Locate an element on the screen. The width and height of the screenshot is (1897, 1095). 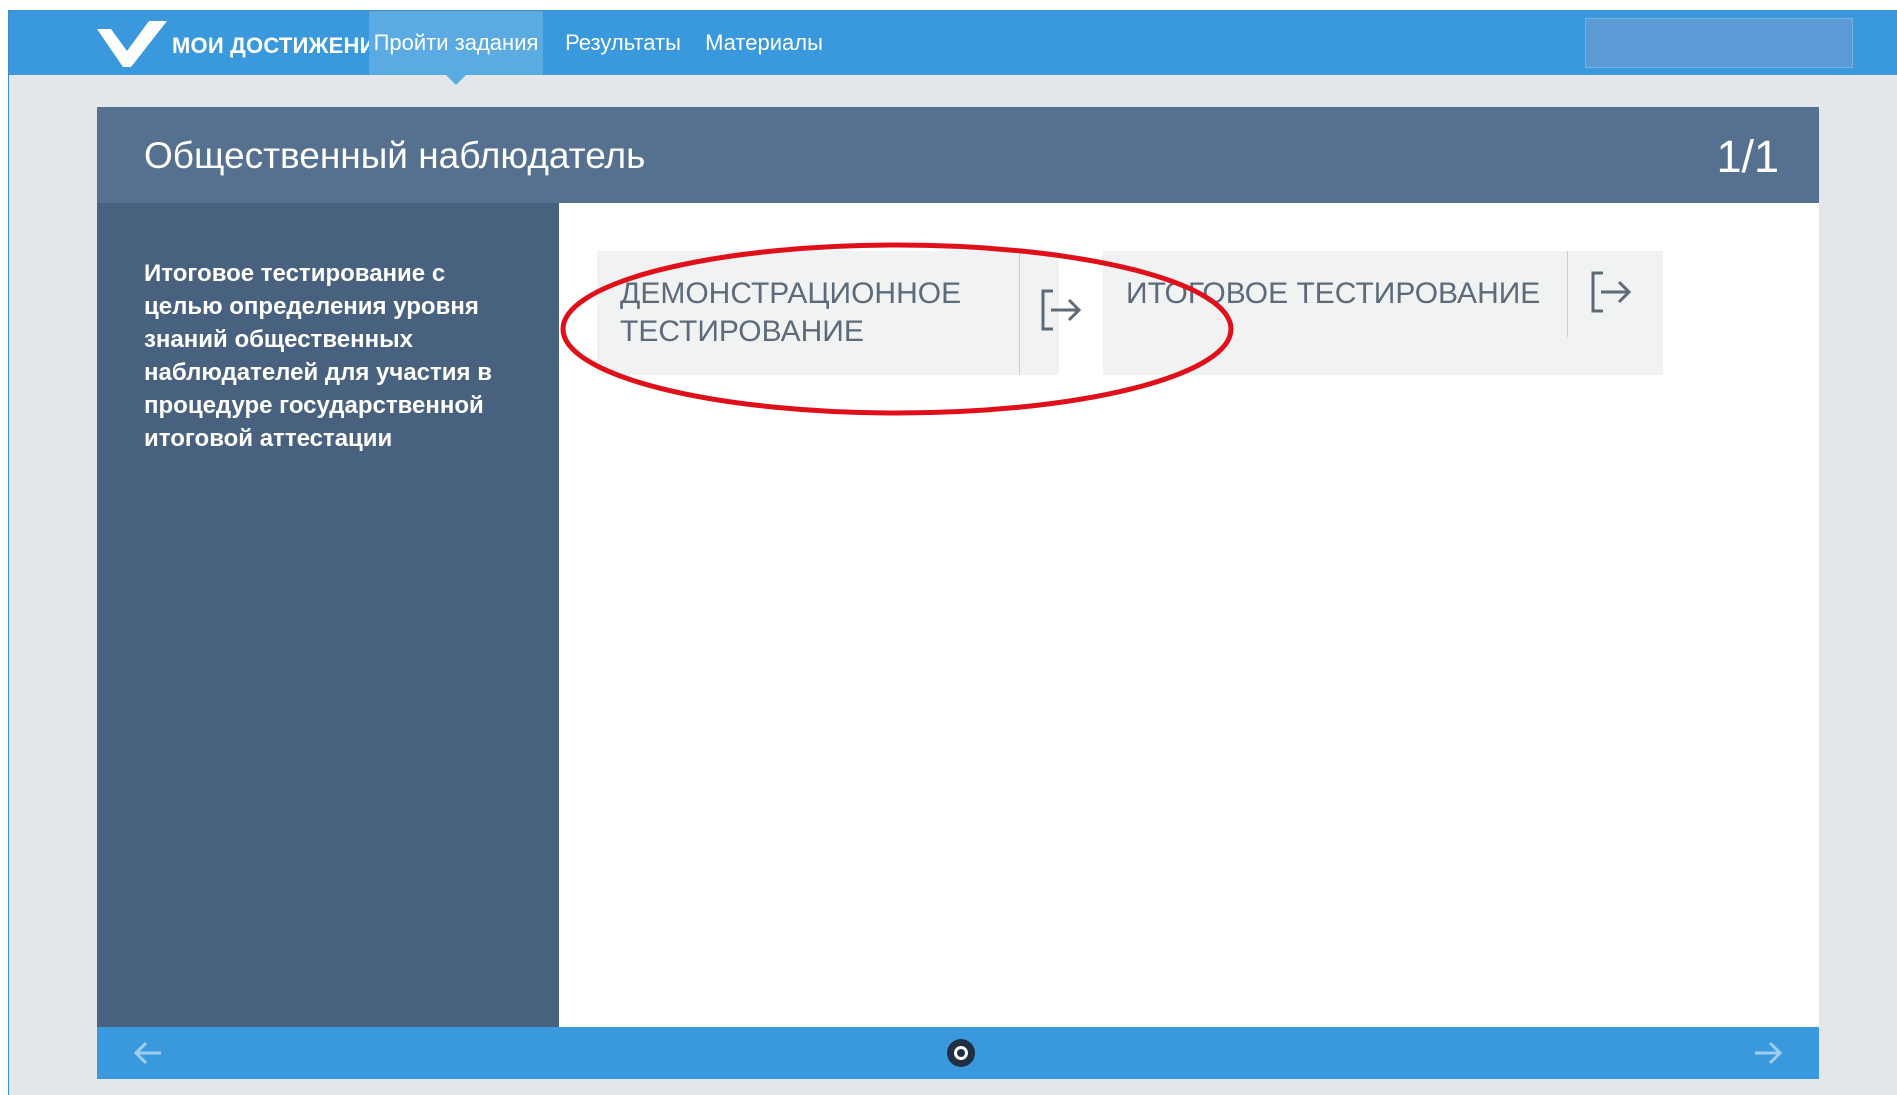
tab-label: Пройти задания is located at coordinates (456, 42).